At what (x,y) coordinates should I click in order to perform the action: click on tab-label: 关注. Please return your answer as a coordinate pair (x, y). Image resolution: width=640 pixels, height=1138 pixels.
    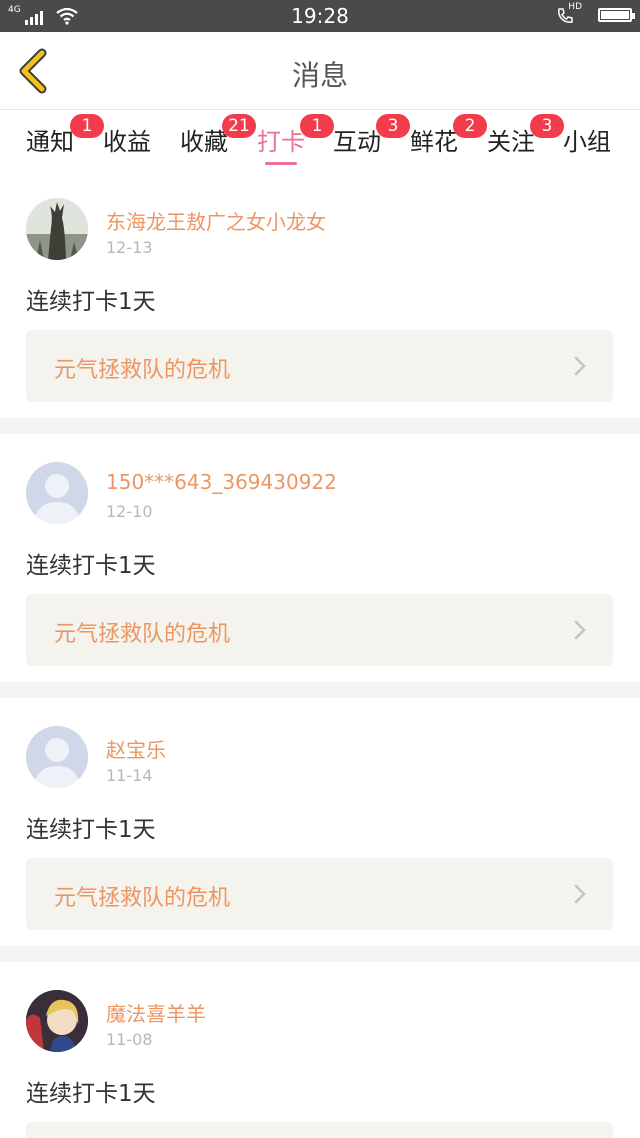
    Looking at the image, I should click on (511, 142).